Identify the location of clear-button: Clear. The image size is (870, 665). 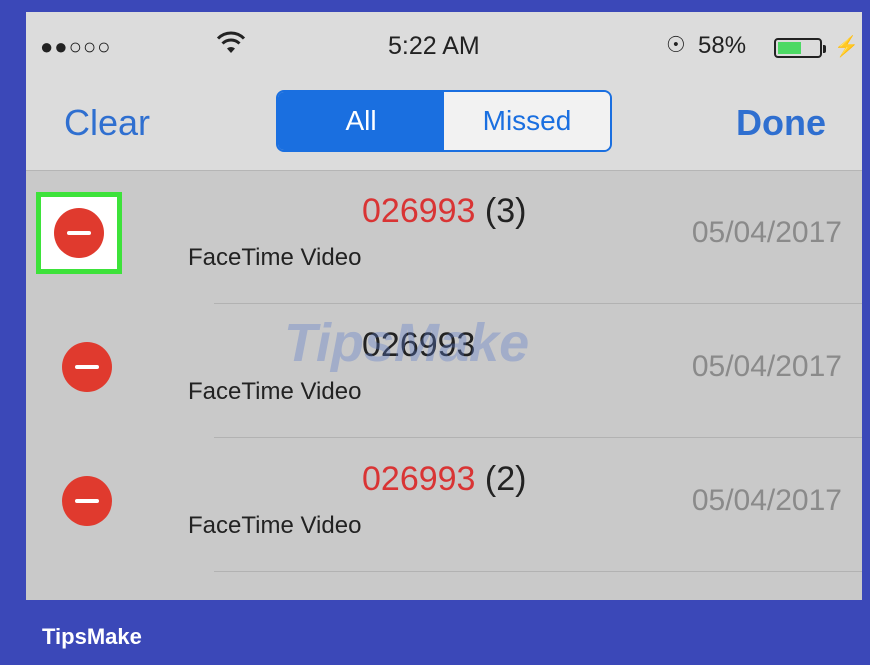
(107, 123).